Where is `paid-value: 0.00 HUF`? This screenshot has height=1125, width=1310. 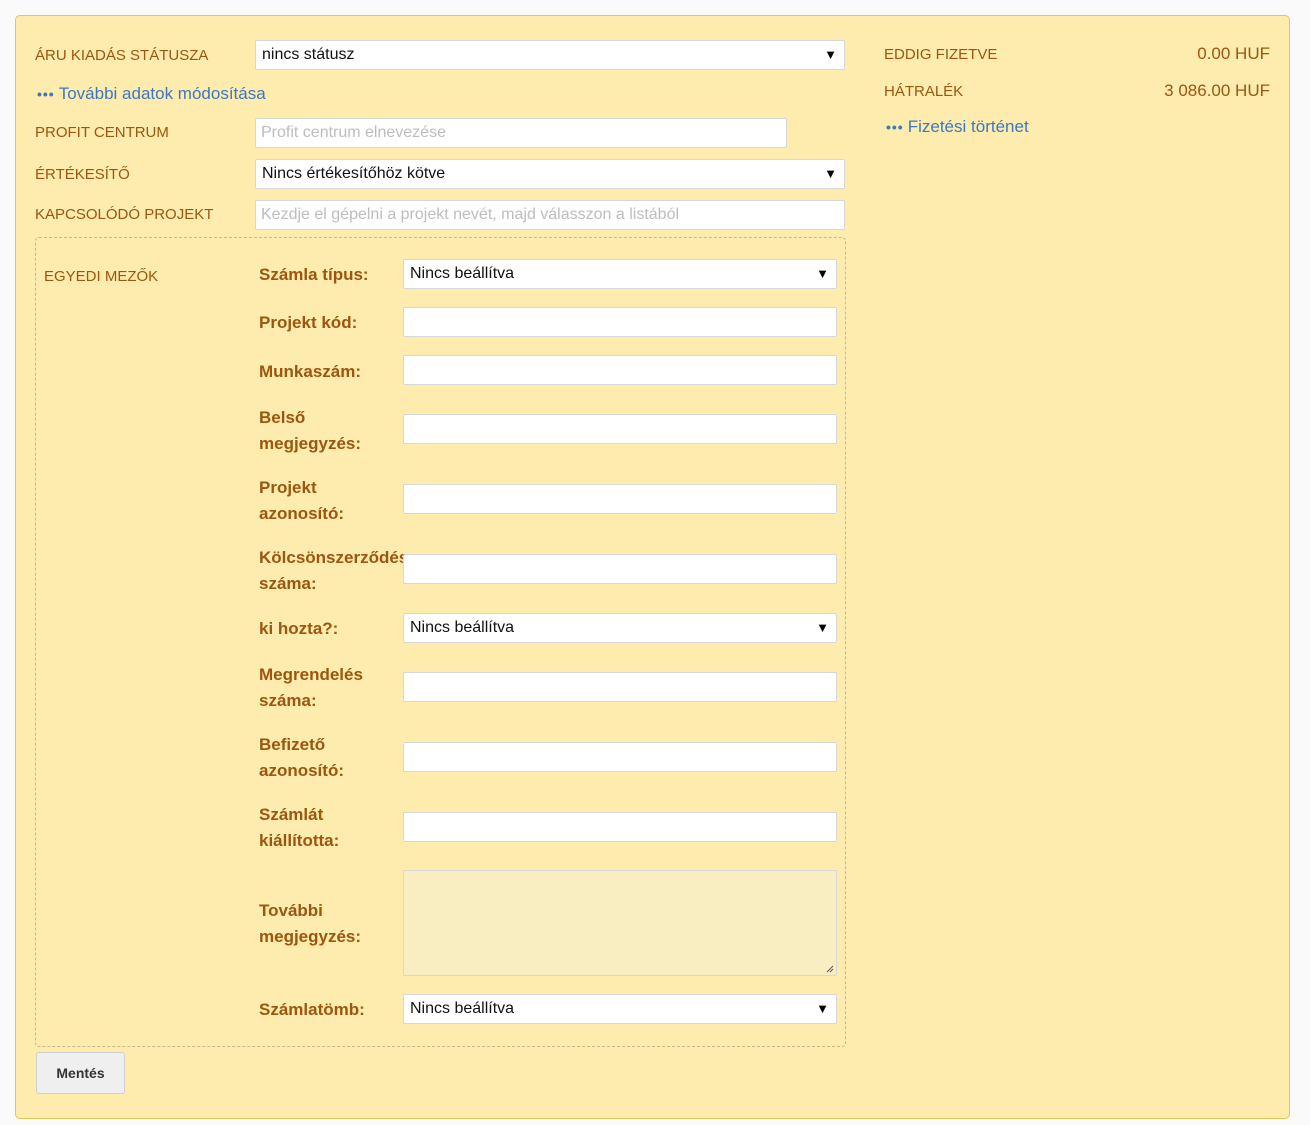 paid-value: 0.00 HUF is located at coordinates (1233, 53).